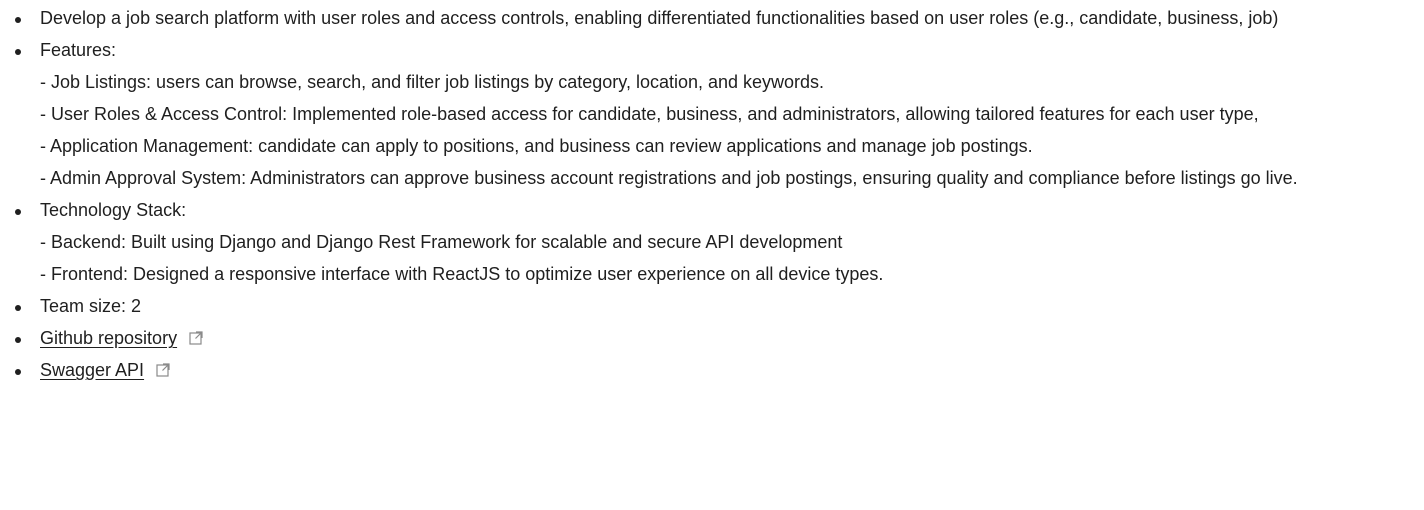 Image resolution: width=1424 pixels, height=510 pixels. I want to click on list-item-github: Github repository, so click(712, 338).